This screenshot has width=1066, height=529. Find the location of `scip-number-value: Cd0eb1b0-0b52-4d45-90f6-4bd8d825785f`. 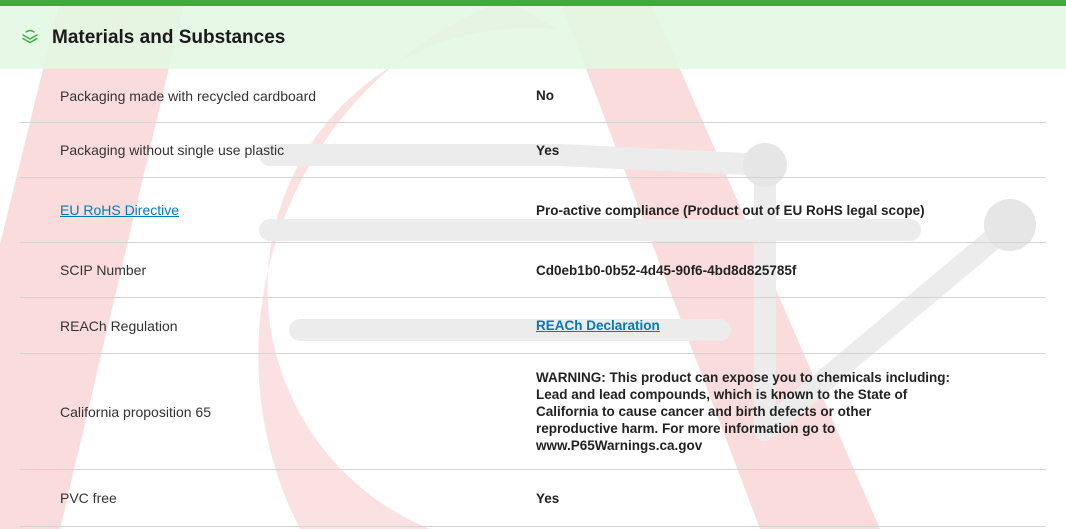

scip-number-value: Cd0eb1b0-0b52-4d45-90f6-4bd8d825785f is located at coordinates (666, 270).